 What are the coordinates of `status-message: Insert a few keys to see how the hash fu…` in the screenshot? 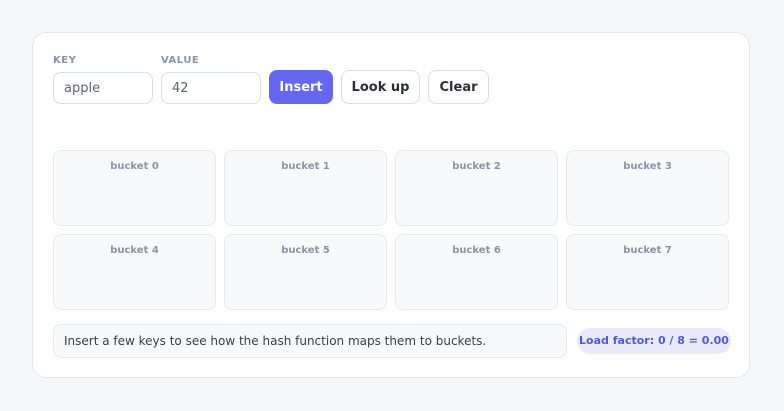 It's located at (310, 341).